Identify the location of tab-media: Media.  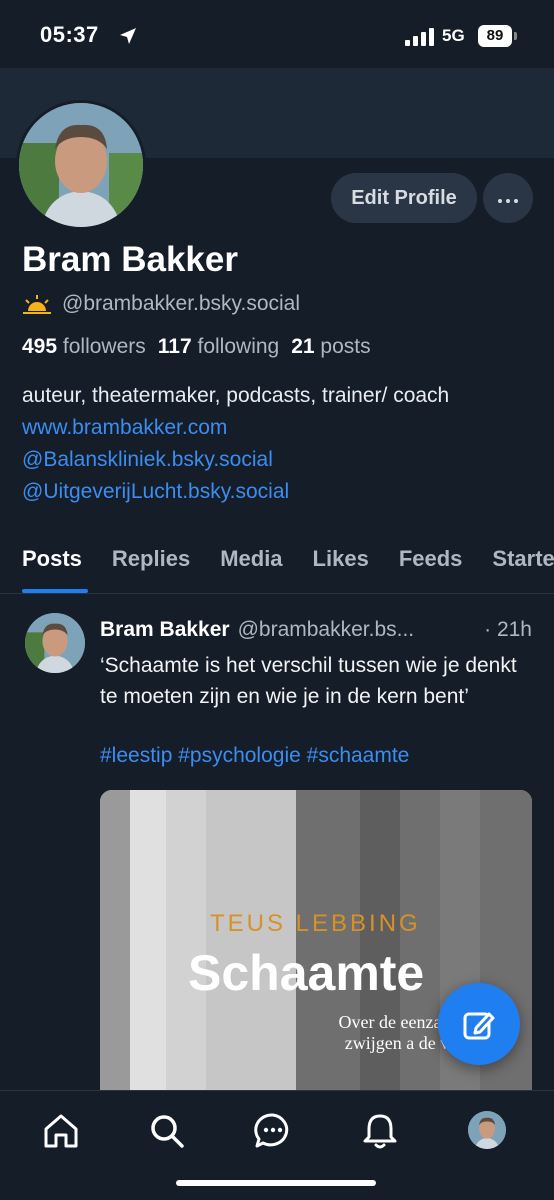
(251, 561).